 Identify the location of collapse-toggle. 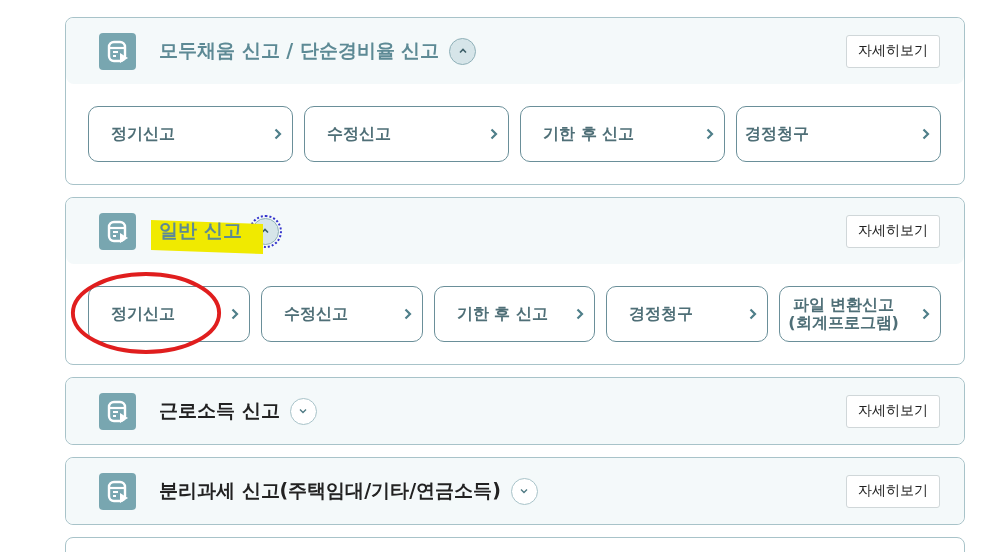
(463, 51).